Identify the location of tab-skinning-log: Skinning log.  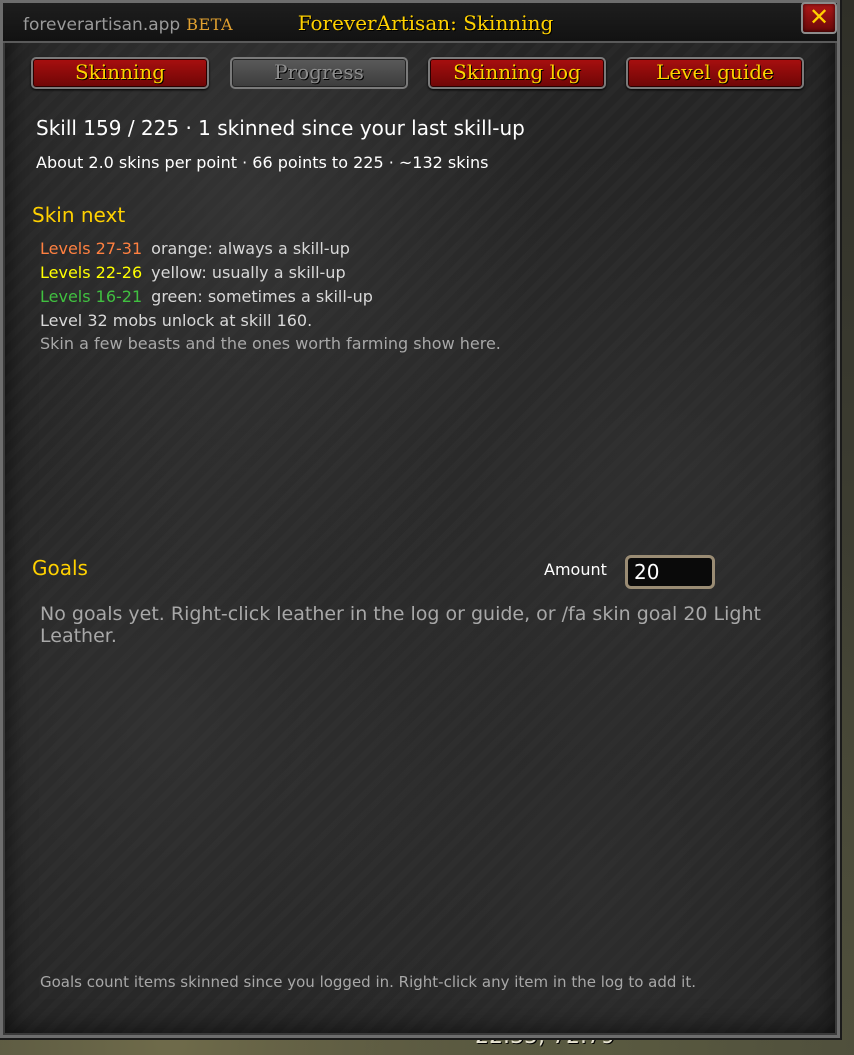
(517, 73).